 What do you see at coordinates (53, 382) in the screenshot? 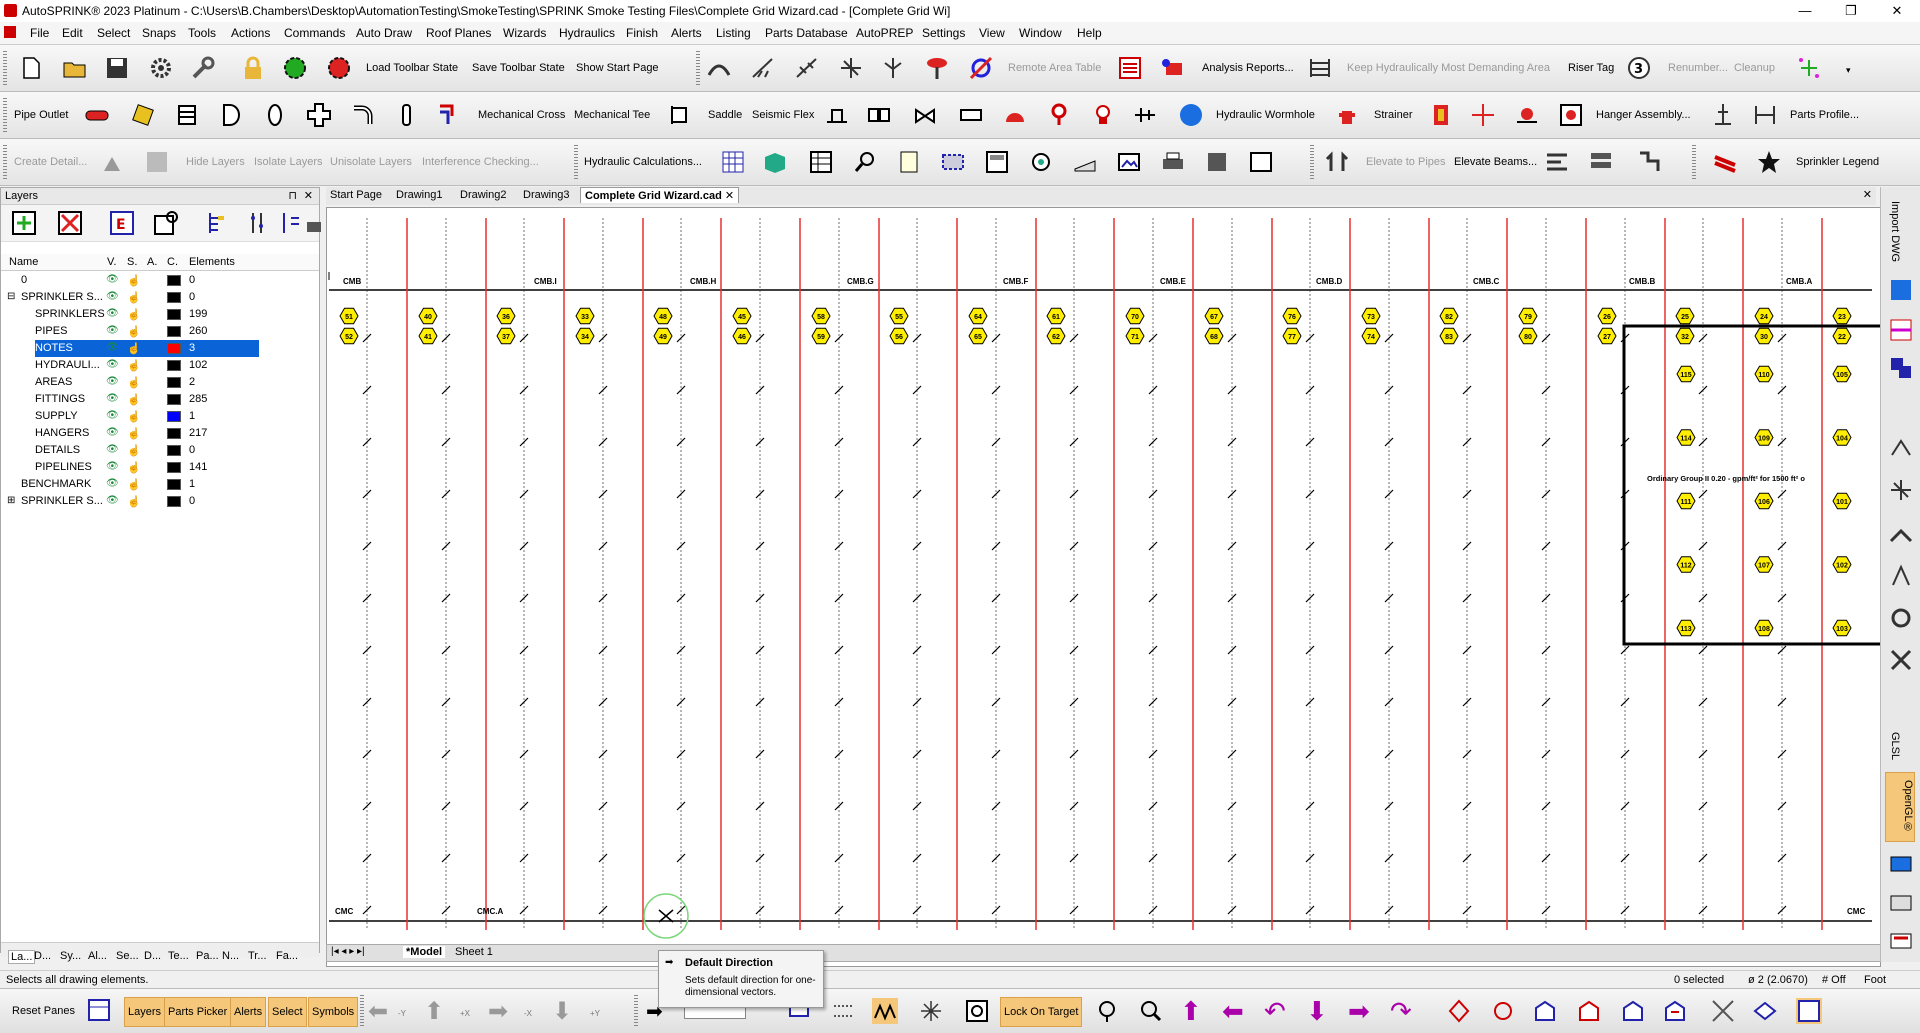
I see `layer-name: AREAS` at bounding box center [53, 382].